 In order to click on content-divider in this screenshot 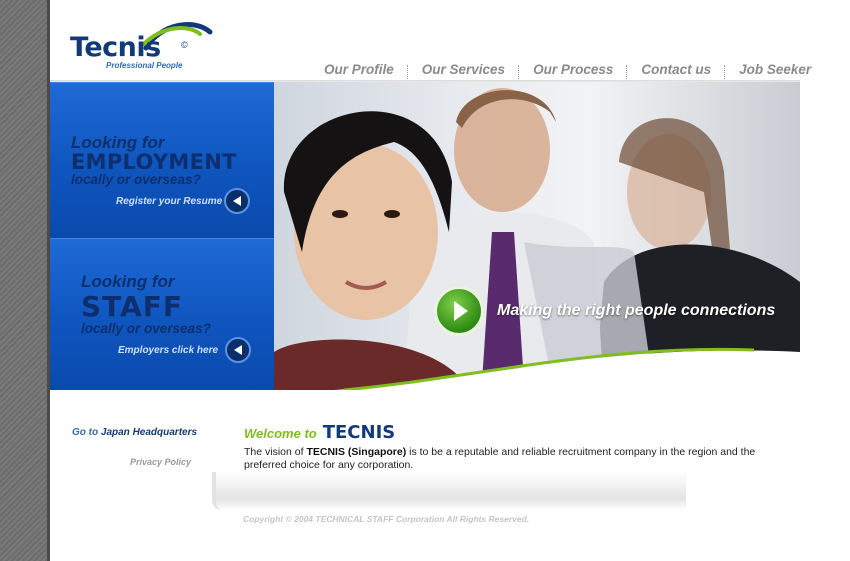, I will do `click(449, 491)`.